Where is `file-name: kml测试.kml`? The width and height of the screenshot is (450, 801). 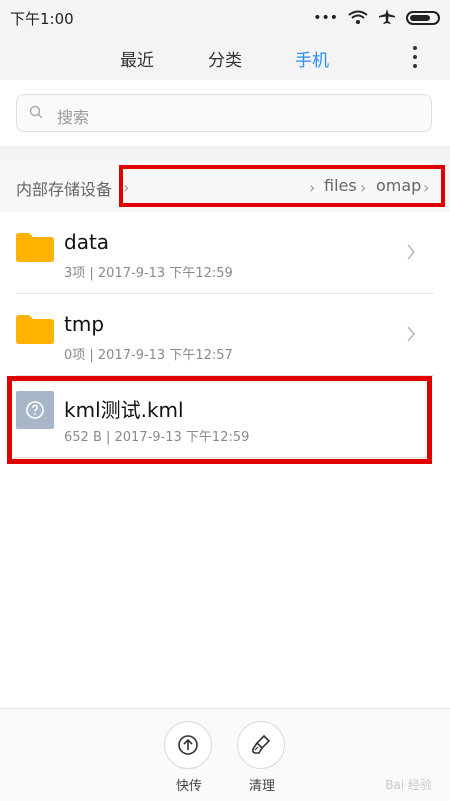
file-name: kml测试.kml is located at coordinates (124, 410).